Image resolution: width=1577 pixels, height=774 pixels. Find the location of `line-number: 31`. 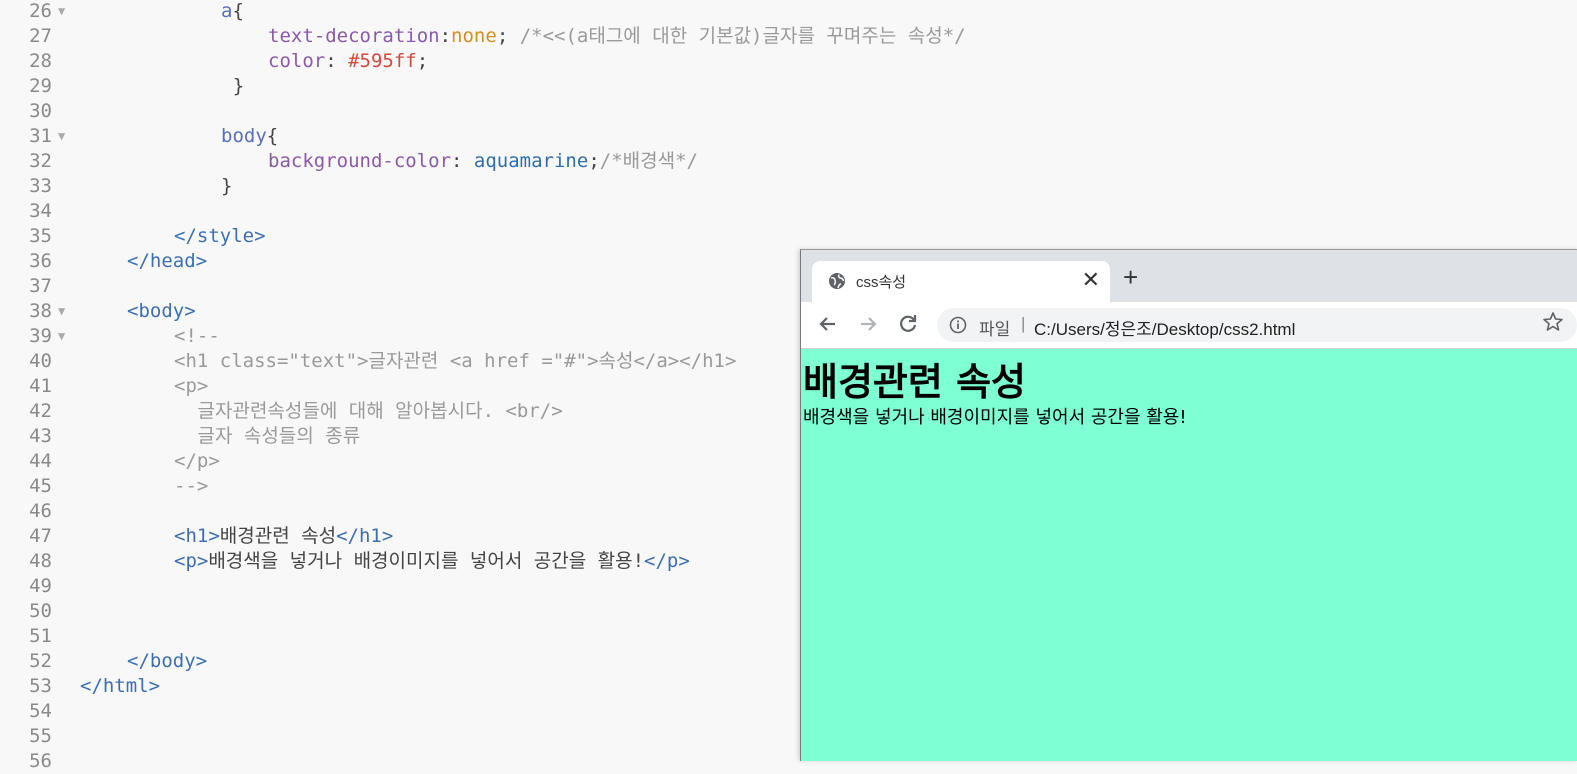

line-number: 31 is located at coordinates (40, 136).